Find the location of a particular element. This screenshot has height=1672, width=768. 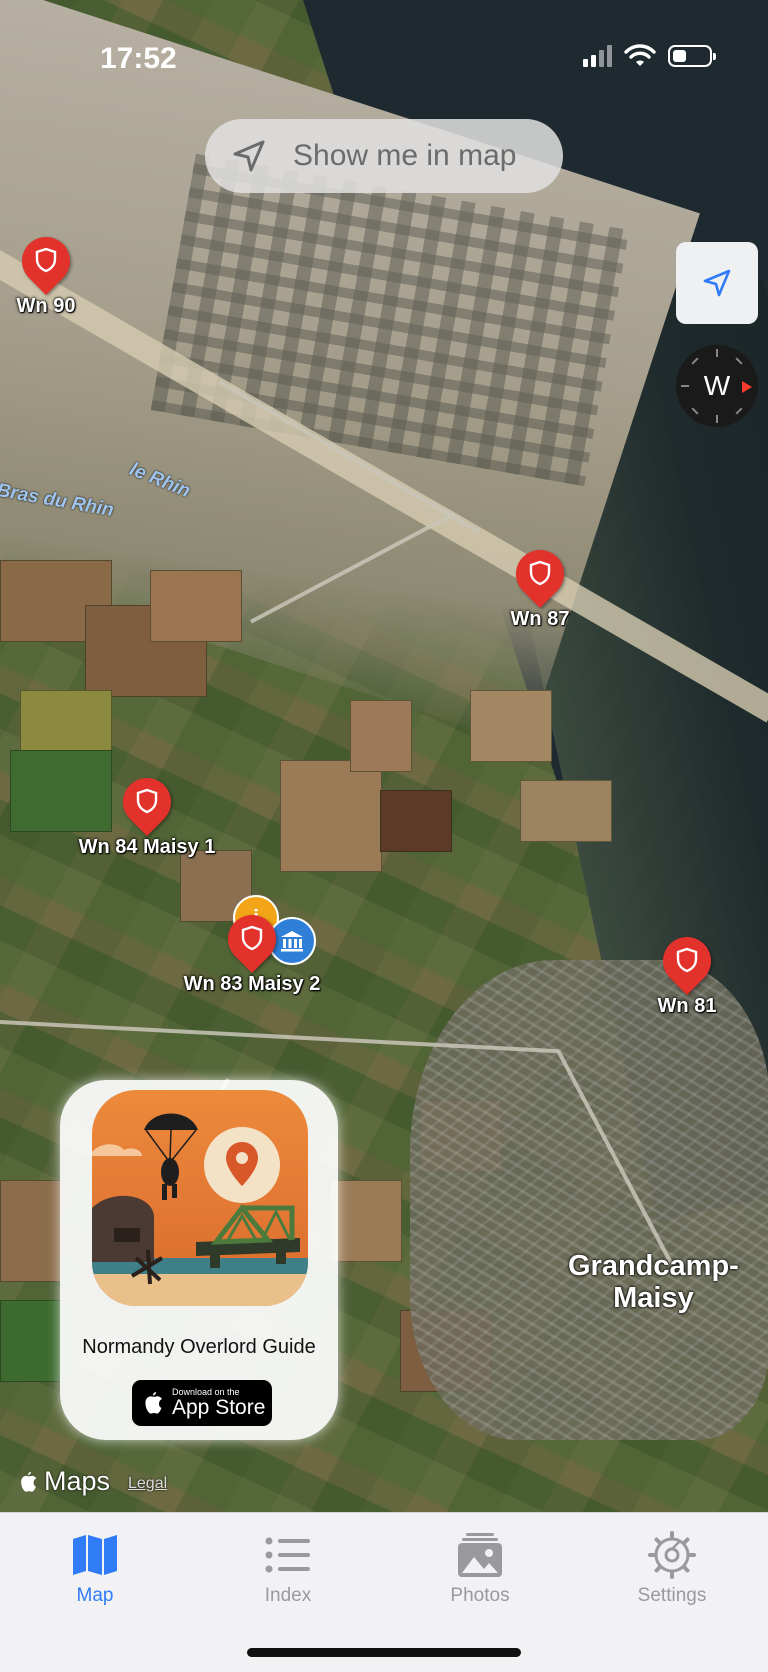

show-me-in-map-button: Show me in map is located at coordinates (384, 156).